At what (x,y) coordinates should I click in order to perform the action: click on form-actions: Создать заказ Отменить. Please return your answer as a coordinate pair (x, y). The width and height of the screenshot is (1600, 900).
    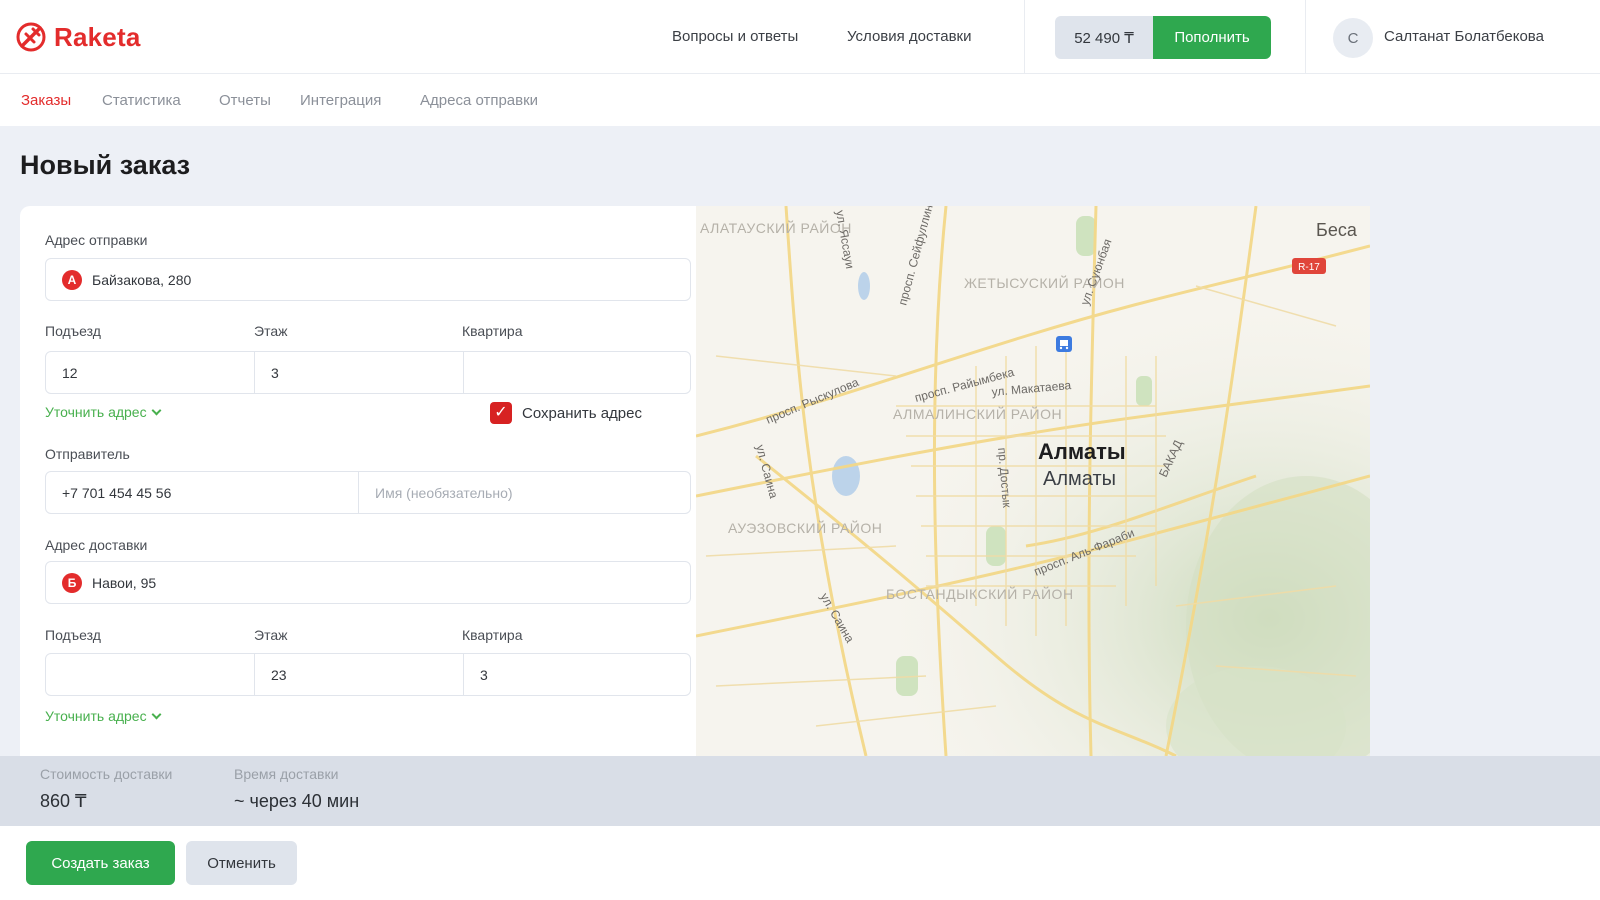
    Looking at the image, I should click on (800, 863).